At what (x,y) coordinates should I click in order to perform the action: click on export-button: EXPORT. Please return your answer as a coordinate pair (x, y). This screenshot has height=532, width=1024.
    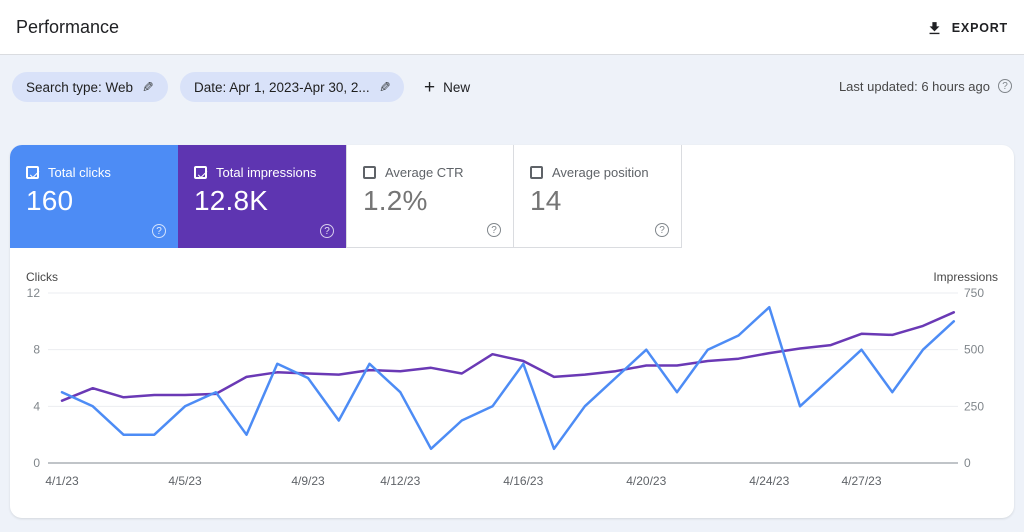
    Looking at the image, I should click on (967, 28).